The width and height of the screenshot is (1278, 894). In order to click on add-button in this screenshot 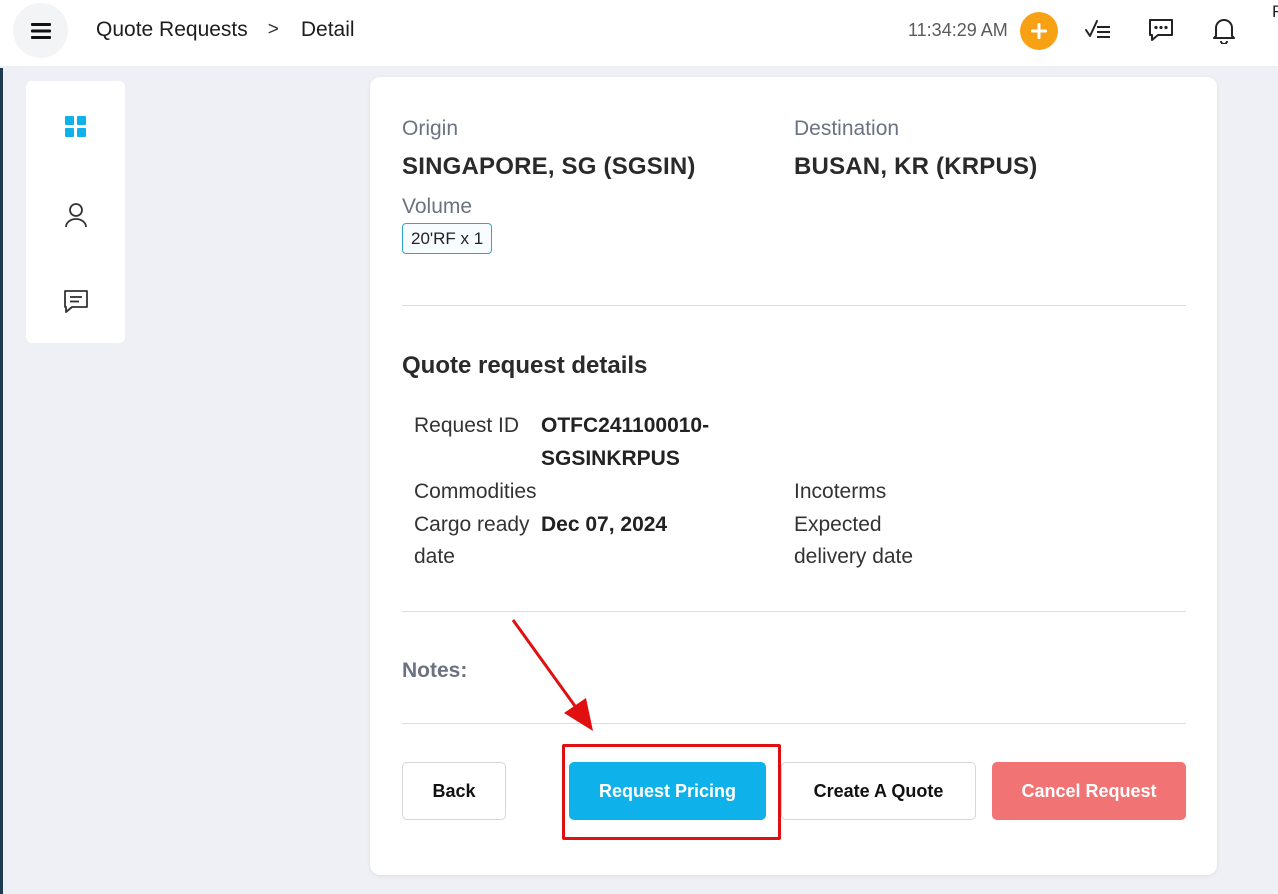, I will do `click(1039, 31)`.